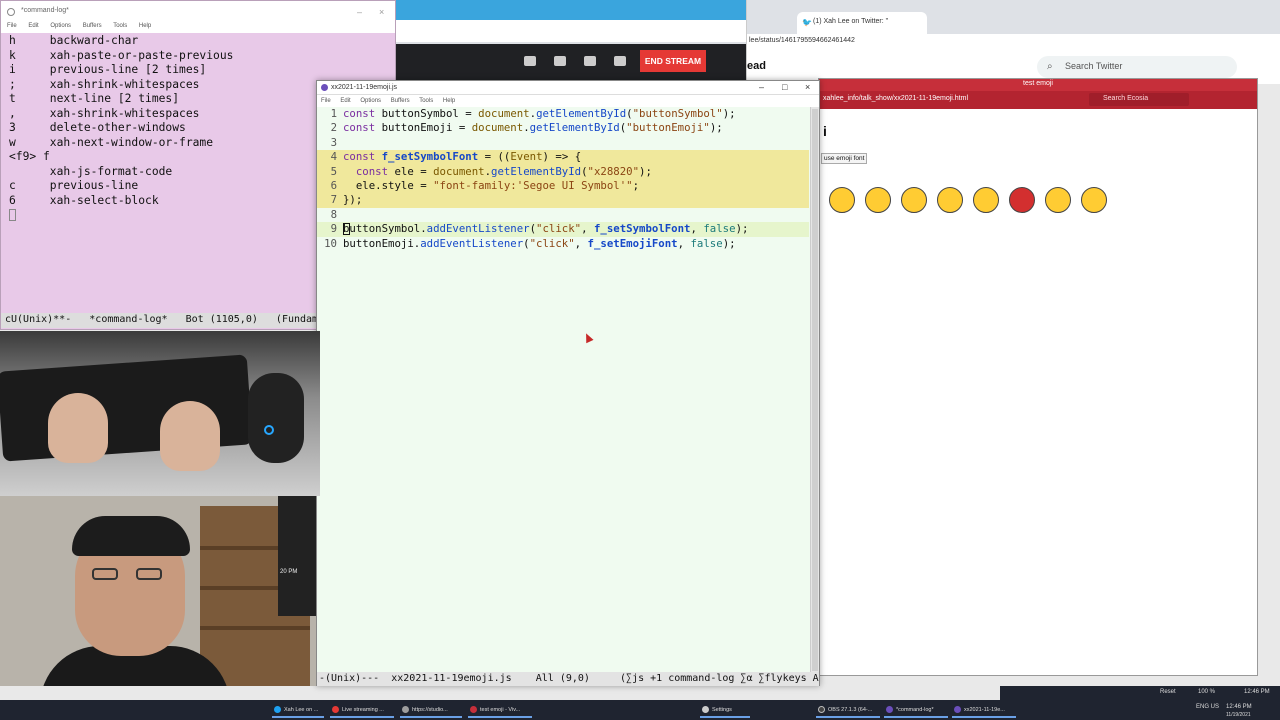  Describe the element at coordinates (1139, 99) in the screenshot. I see `ecosia-search-input: Search Ecosia` at that location.